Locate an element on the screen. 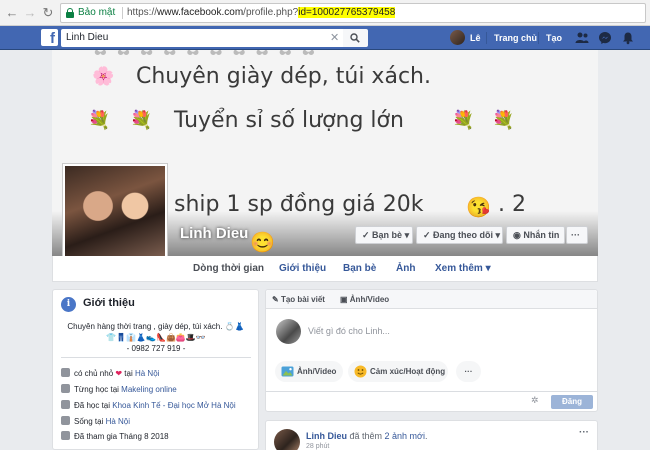 This screenshot has width=650, height=450. post-menu-button: ··· is located at coordinates (584, 432).